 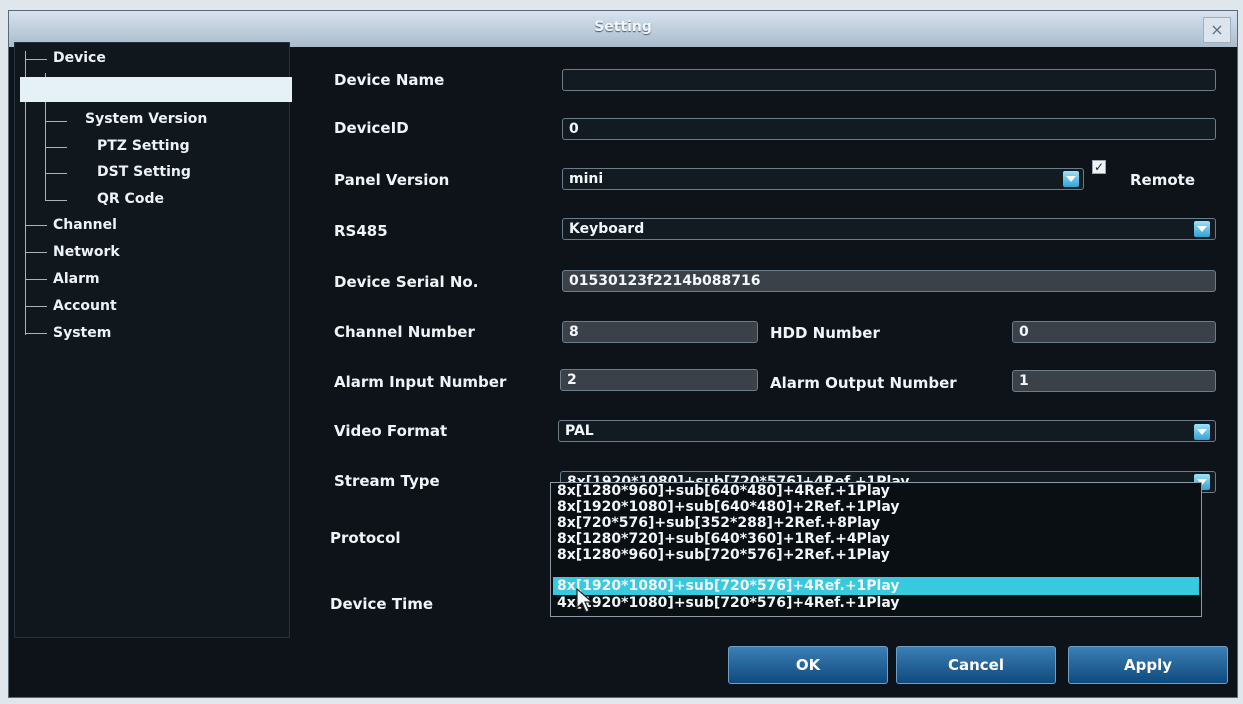 What do you see at coordinates (361, 231) in the screenshot?
I see `rs485-label: RS485` at bounding box center [361, 231].